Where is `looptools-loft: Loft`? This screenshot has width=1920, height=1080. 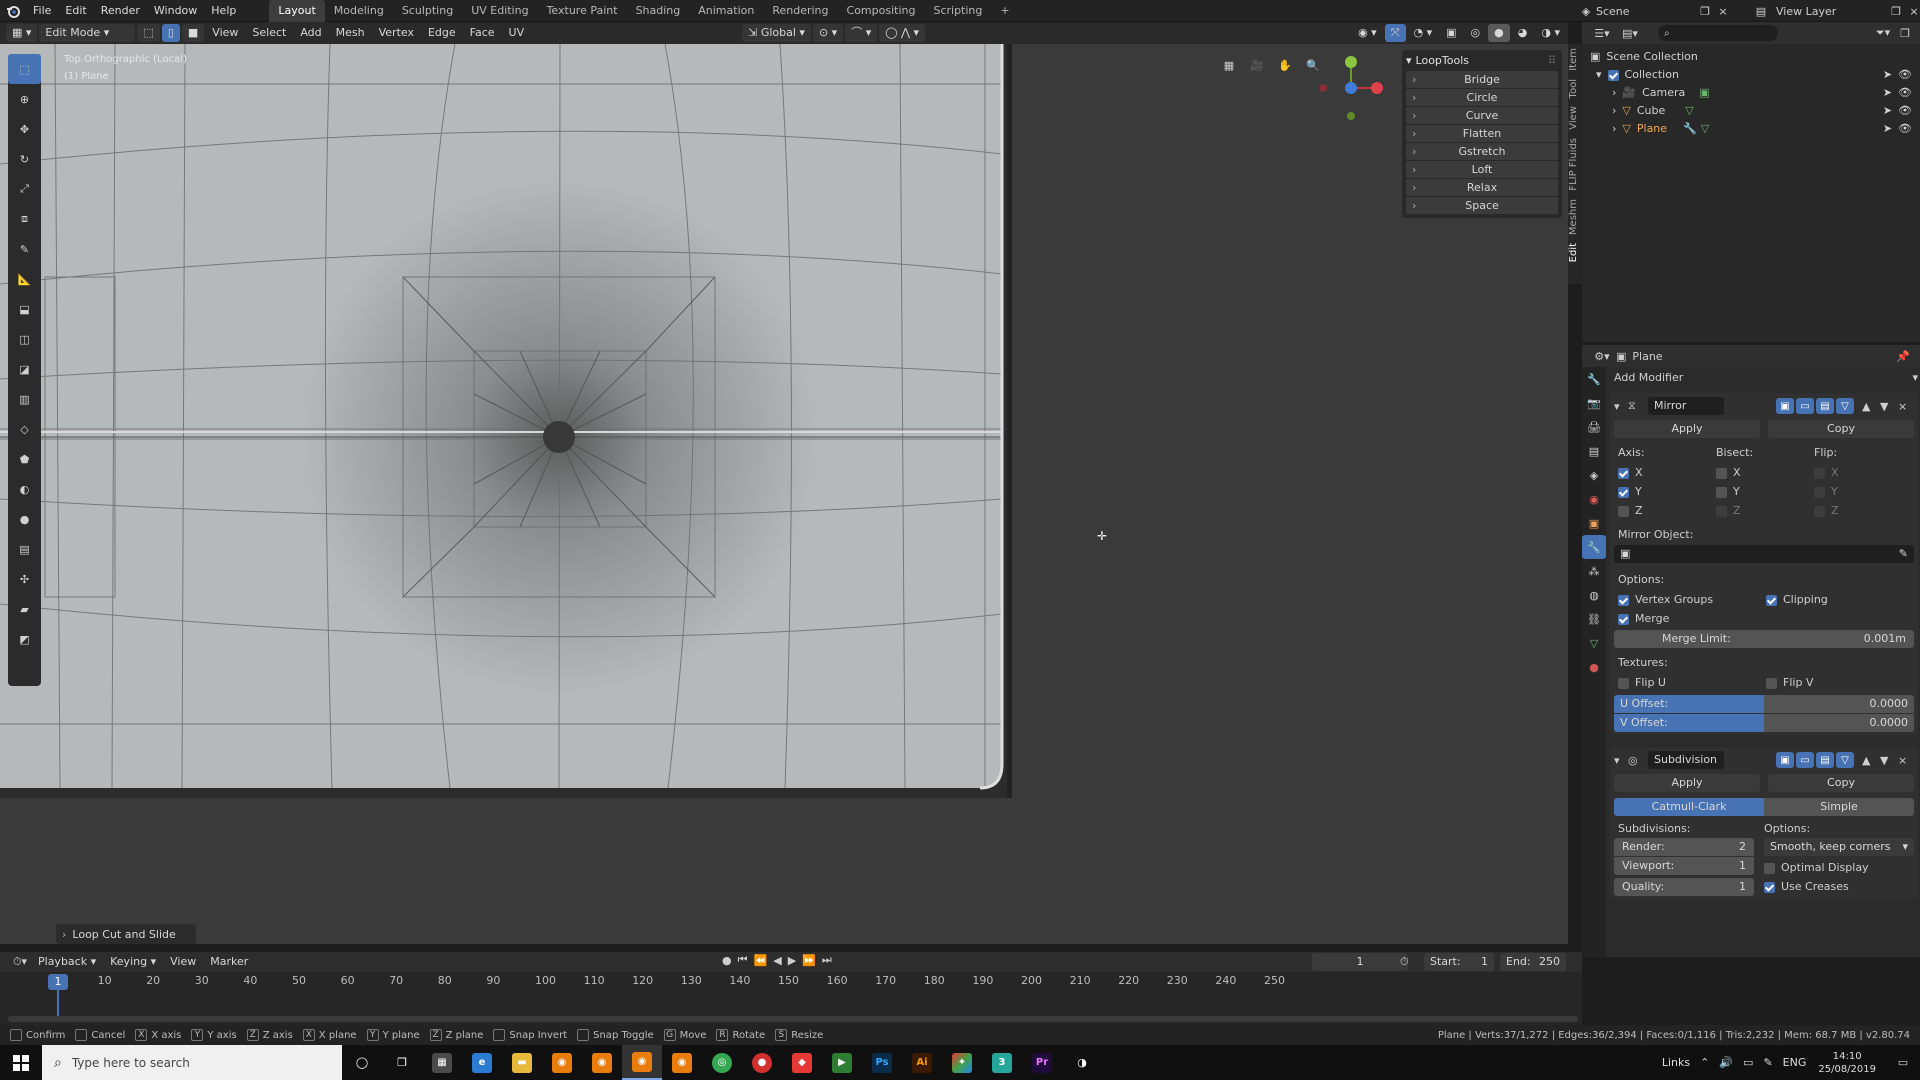 looptools-loft: Loft is located at coordinates (1482, 169).